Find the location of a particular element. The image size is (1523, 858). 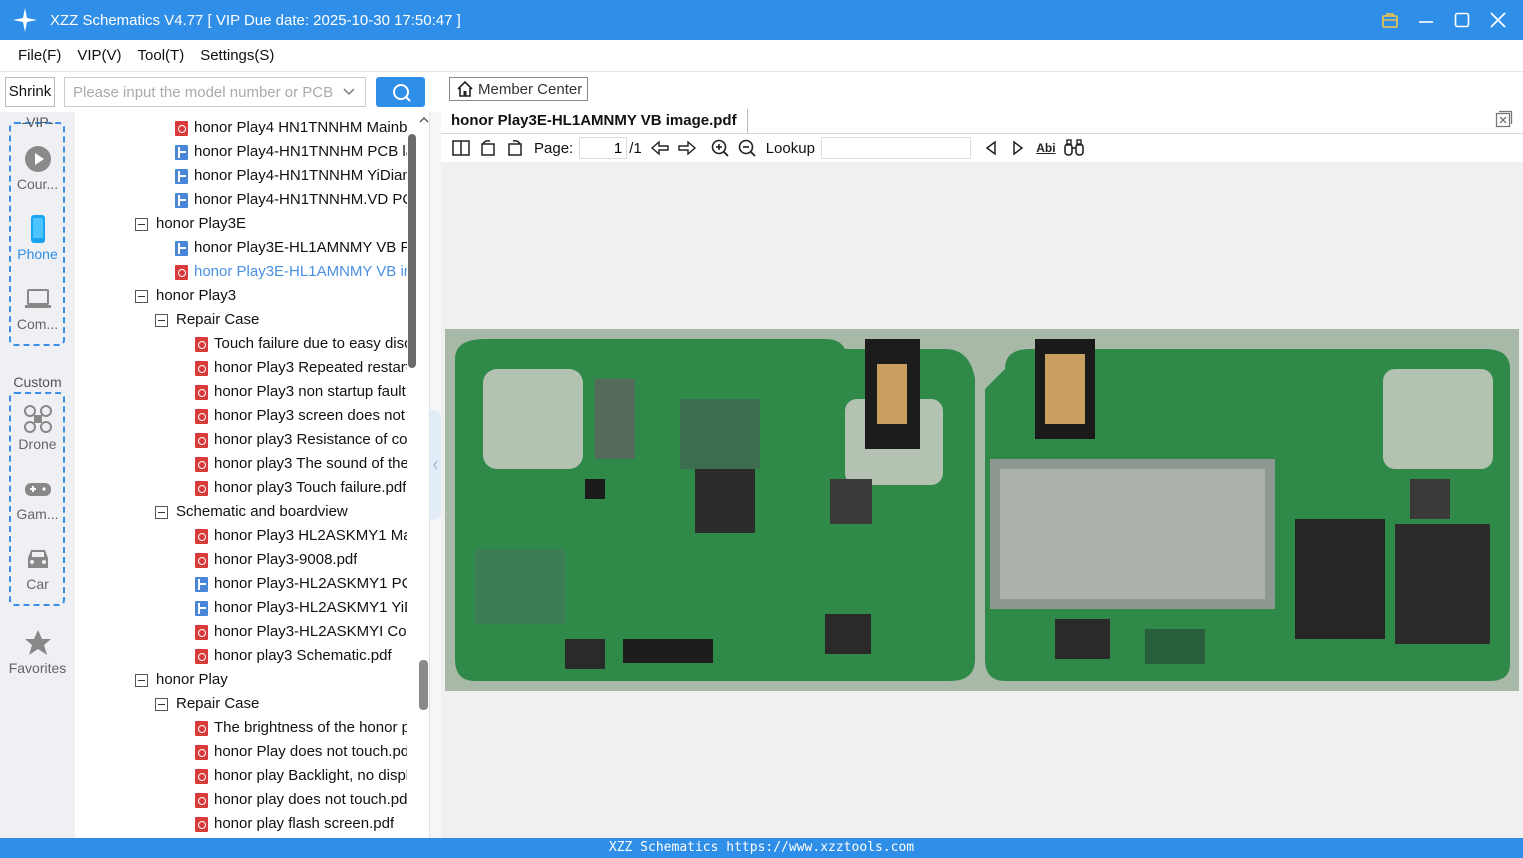

rail-item-favorites: Favorites is located at coordinates (37, 652).